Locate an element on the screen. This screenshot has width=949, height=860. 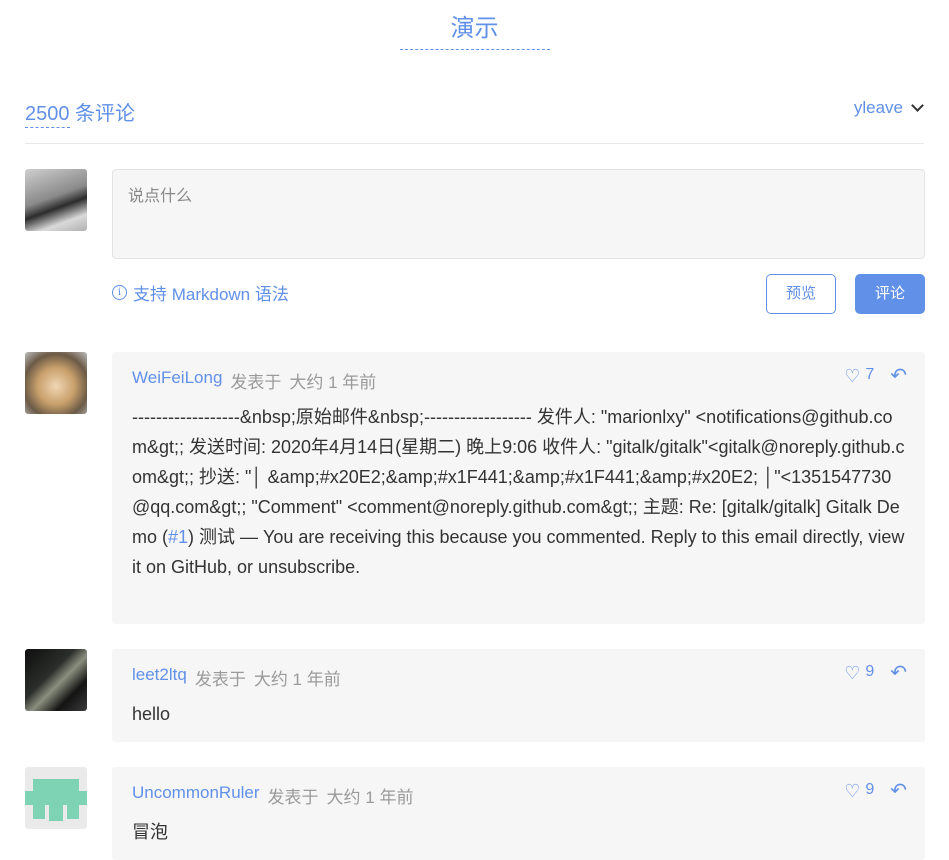
markdown-tip: i 支持 Markdown 语法 is located at coordinates (200, 292).